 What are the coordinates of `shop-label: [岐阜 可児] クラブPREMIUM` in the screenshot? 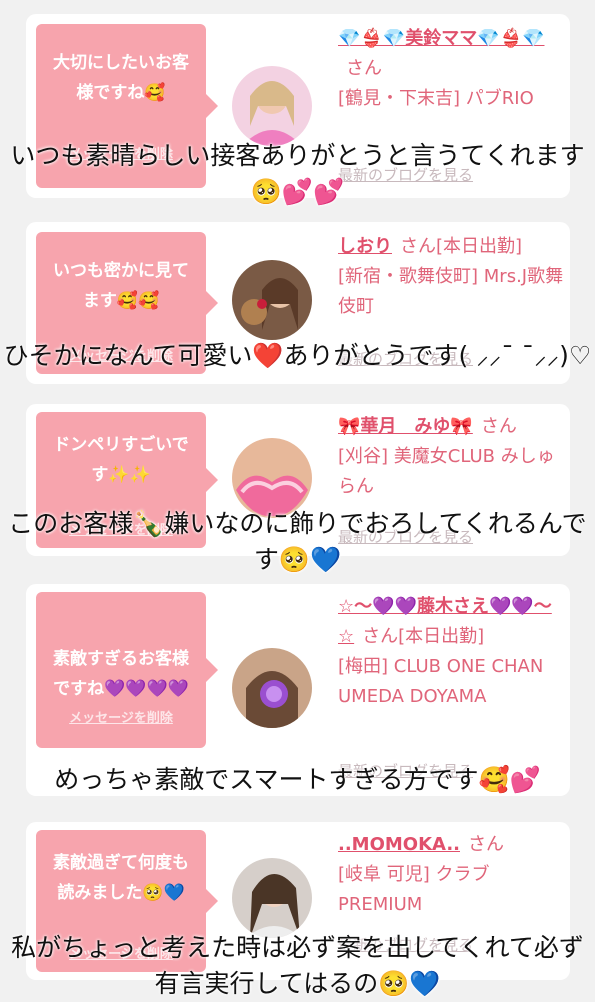 It's located at (414, 889).